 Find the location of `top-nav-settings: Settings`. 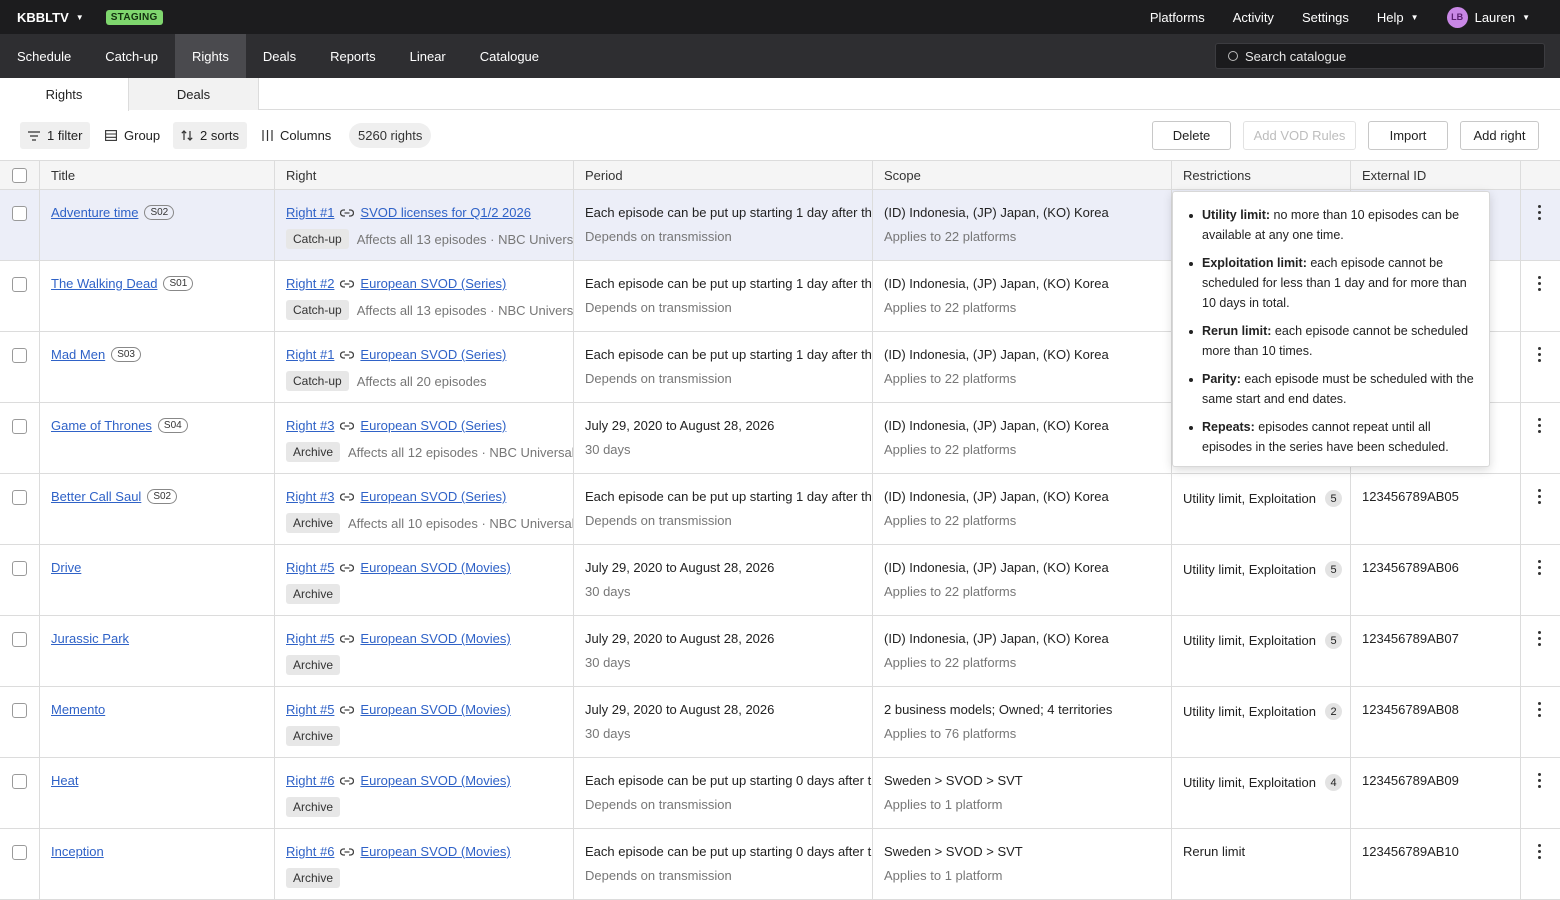

top-nav-settings: Settings is located at coordinates (1325, 17).